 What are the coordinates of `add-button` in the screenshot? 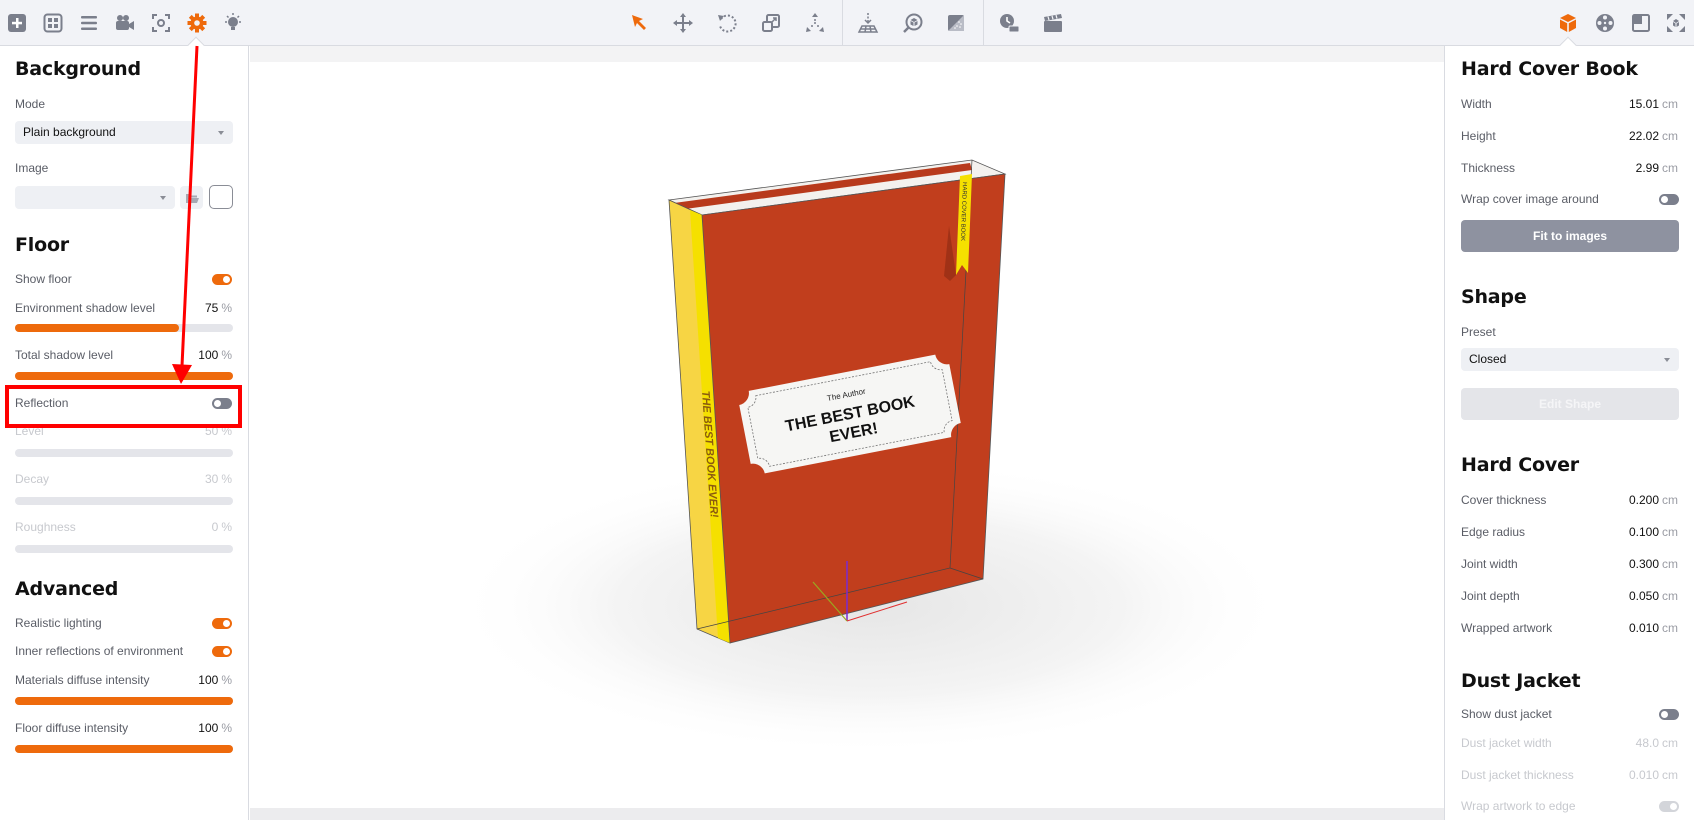 It's located at (17, 23).